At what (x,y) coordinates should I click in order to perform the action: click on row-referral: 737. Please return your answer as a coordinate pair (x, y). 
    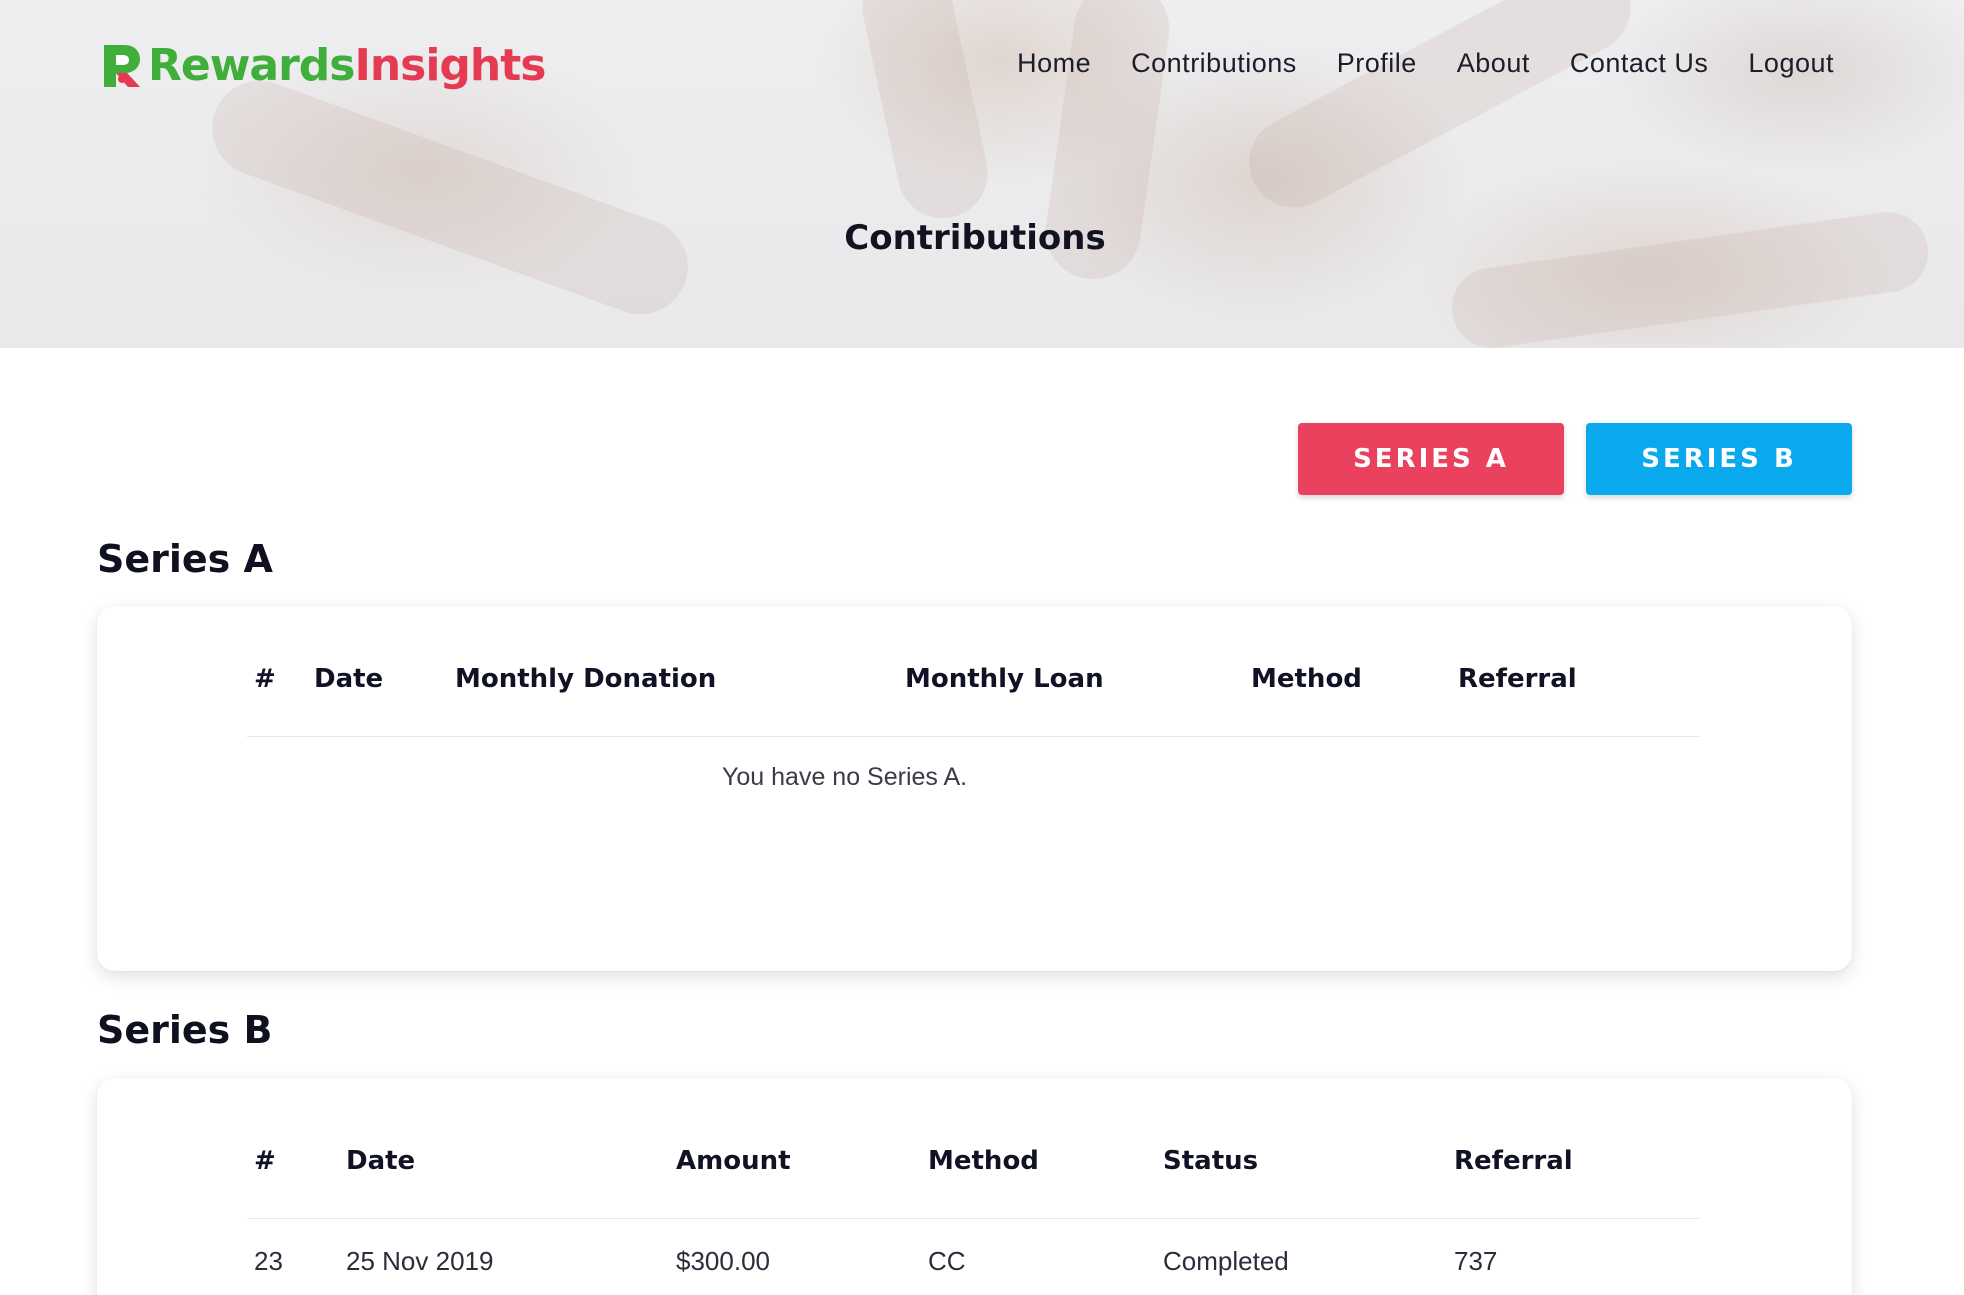
    Looking at the image, I should click on (1476, 1261).